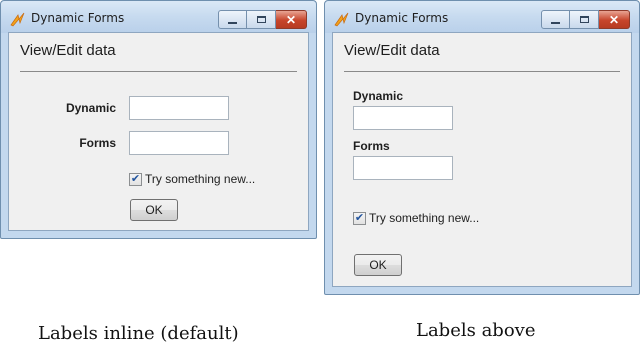 The width and height of the screenshot is (640, 358). Describe the element at coordinates (476, 330) in the screenshot. I see `caption-labels-above: Labels above` at that location.